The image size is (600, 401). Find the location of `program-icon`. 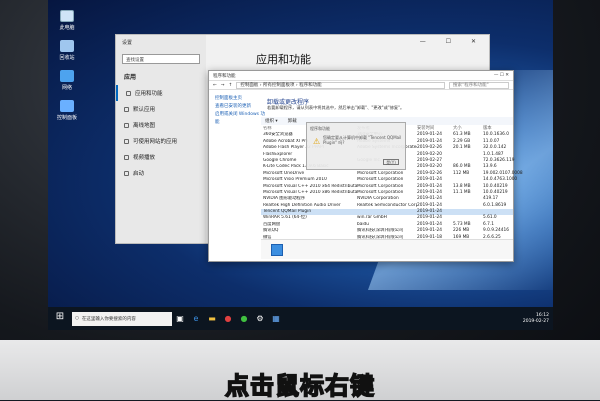

program-icon is located at coordinates (277, 250).